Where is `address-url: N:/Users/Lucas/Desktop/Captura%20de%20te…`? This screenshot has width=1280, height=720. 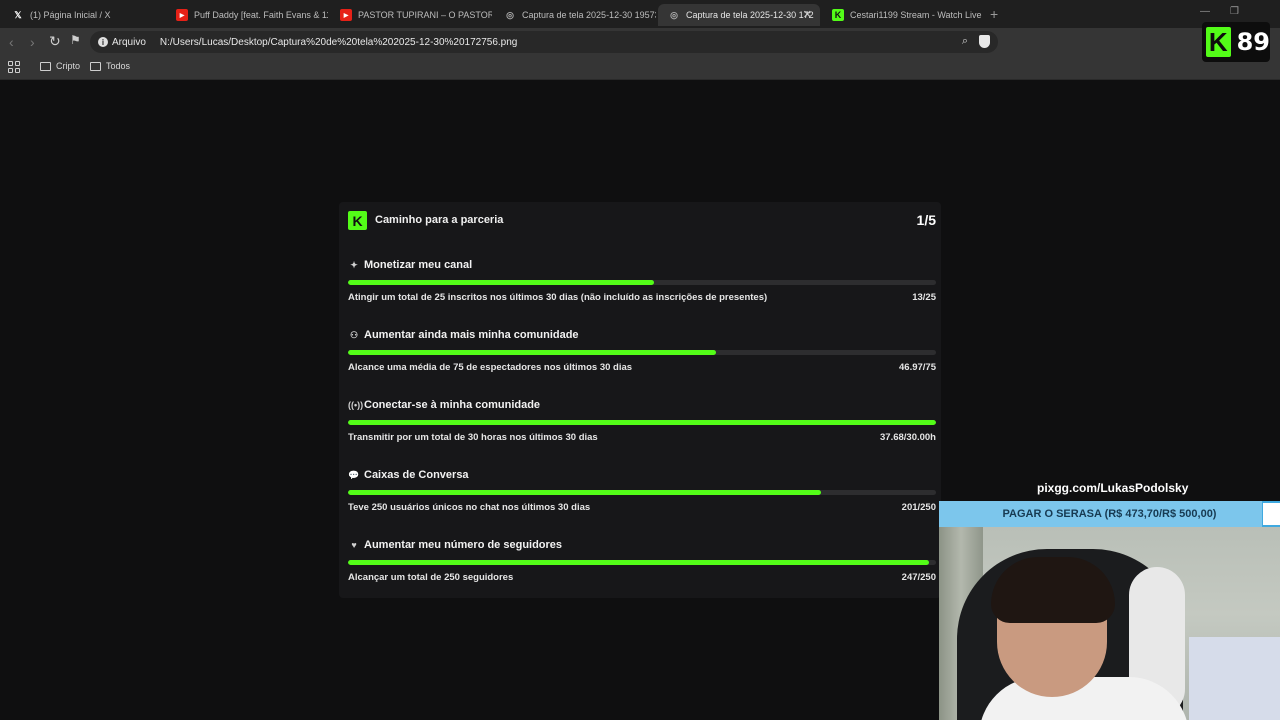 address-url: N:/Users/Lucas/Desktop/Captura%20de%20te… is located at coordinates (338, 42).